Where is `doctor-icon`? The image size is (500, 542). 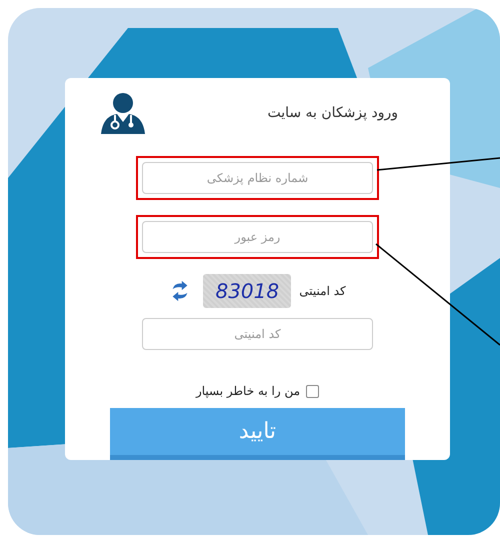
doctor-icon is located at coordinates (123, 113).